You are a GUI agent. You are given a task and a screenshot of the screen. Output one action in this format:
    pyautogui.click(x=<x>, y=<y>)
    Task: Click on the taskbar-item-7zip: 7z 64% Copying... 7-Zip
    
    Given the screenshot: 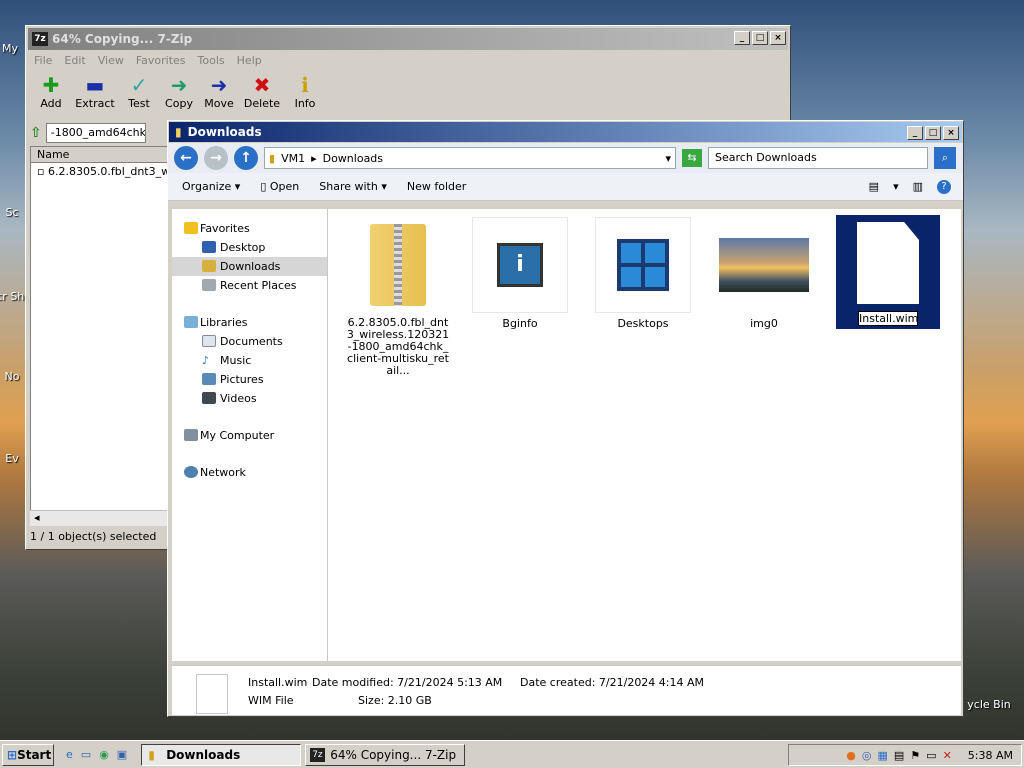 What is the action you would take?
    pyautogui.click(x=385, y=754)
    